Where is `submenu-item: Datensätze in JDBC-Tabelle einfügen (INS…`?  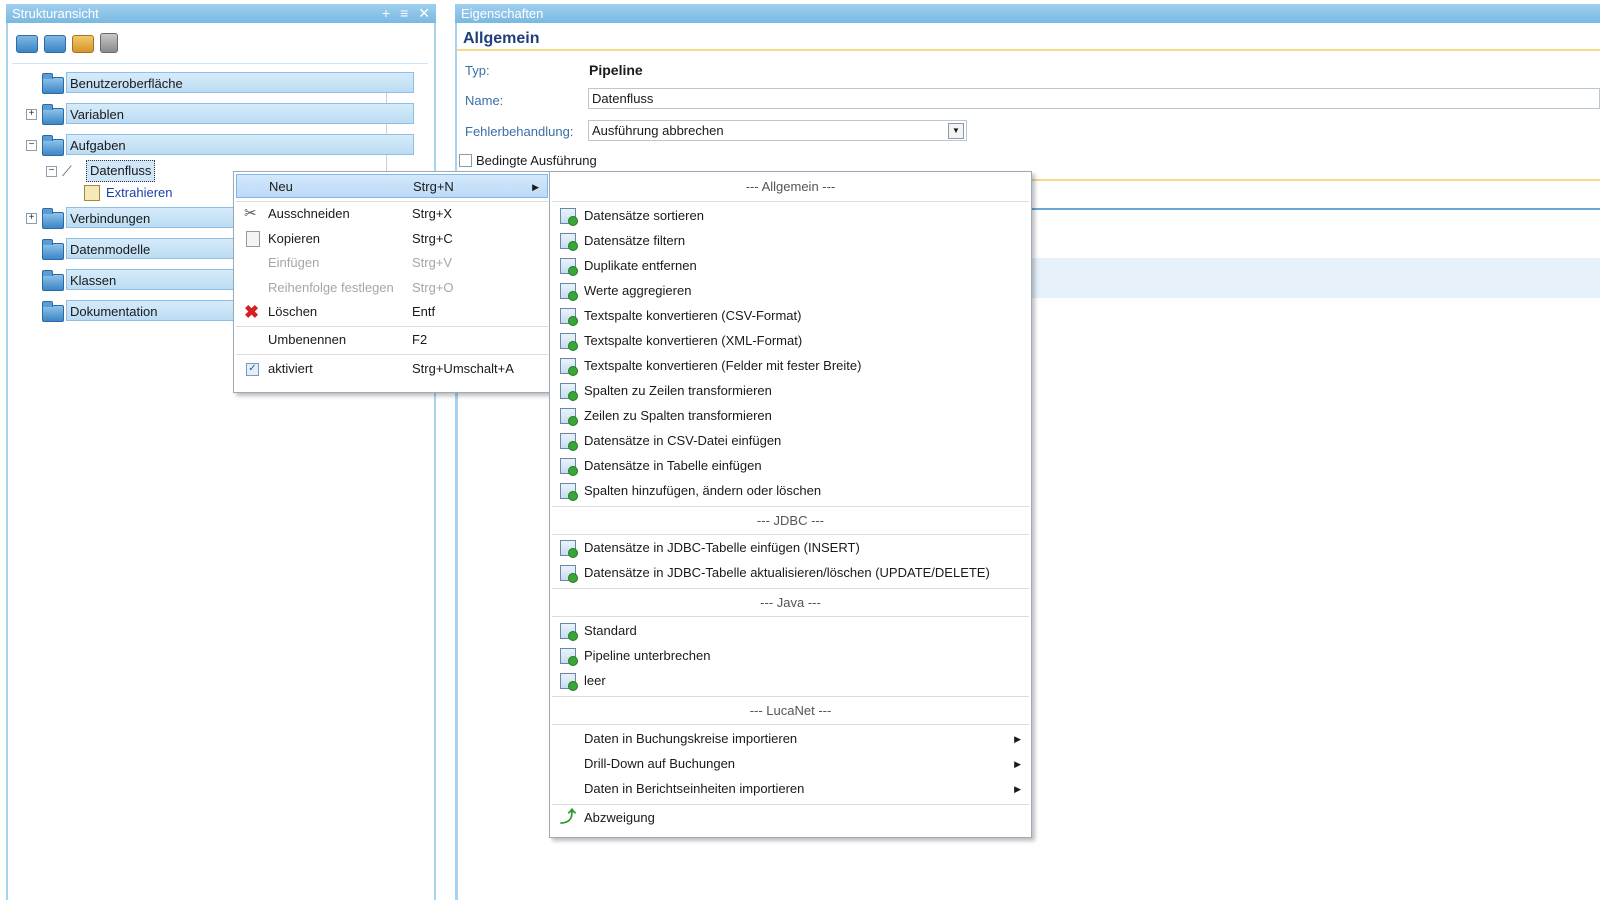 submenu-item: Datensätze in JDBC-Tabelle einfügen (INS… is located at coordinates (790, 548).